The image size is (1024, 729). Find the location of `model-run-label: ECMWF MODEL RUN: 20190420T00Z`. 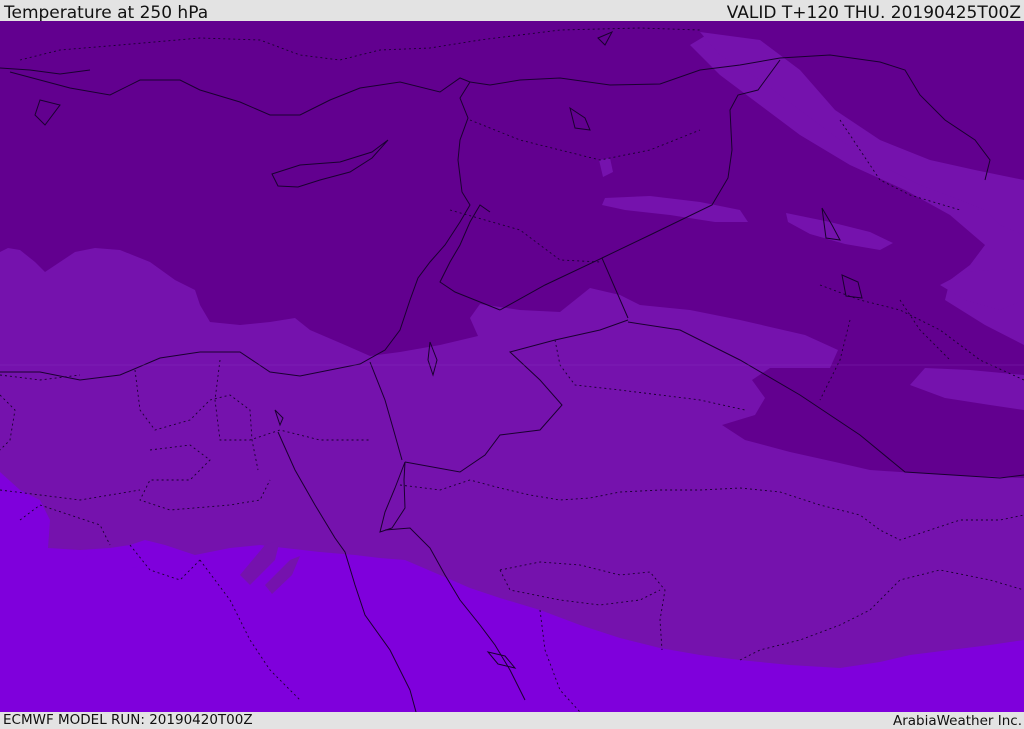

model-run-label: ECMWF MODEL RUN: 20190420T00Z is located at coordinates (128, 720).